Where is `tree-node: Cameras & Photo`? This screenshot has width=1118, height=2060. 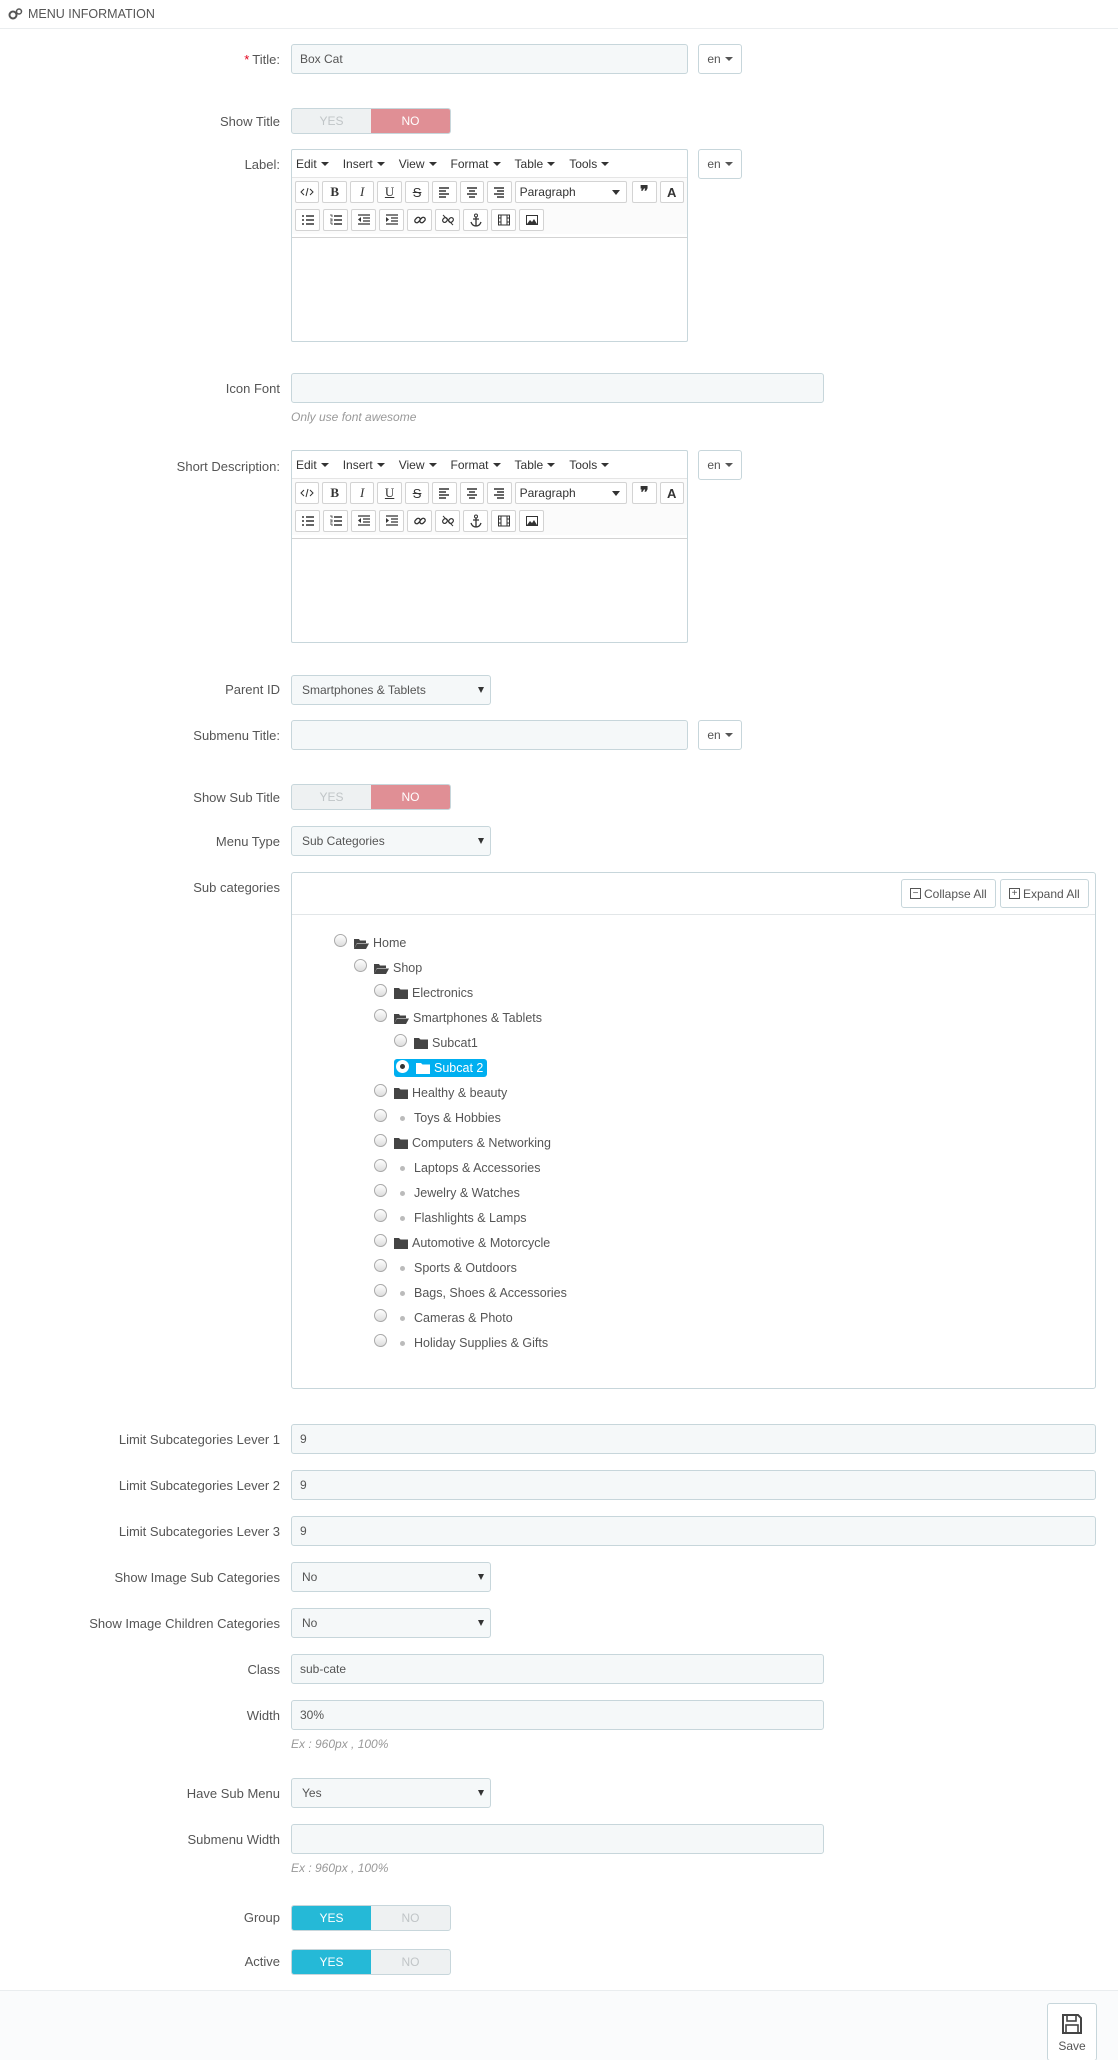
tree-node: Cameras & Photo is located at coordinates (443, 1318).